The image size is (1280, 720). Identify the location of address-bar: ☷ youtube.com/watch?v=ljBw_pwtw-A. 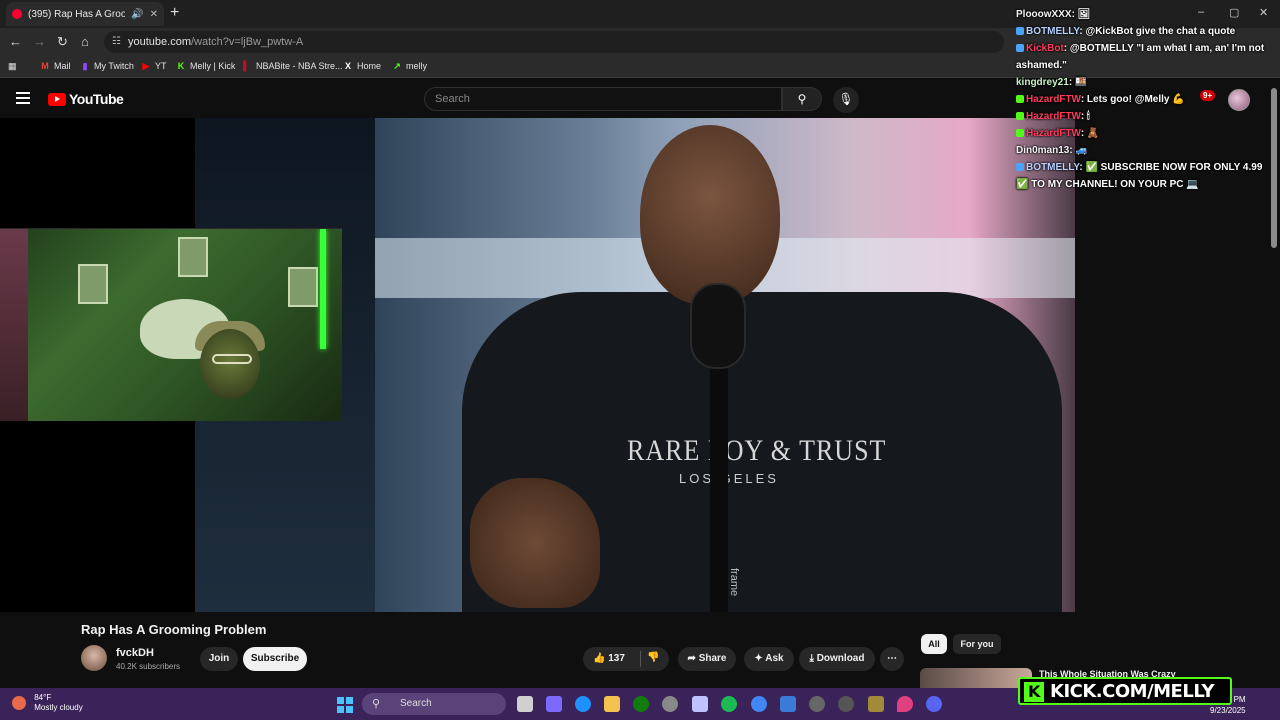
(554, 42).